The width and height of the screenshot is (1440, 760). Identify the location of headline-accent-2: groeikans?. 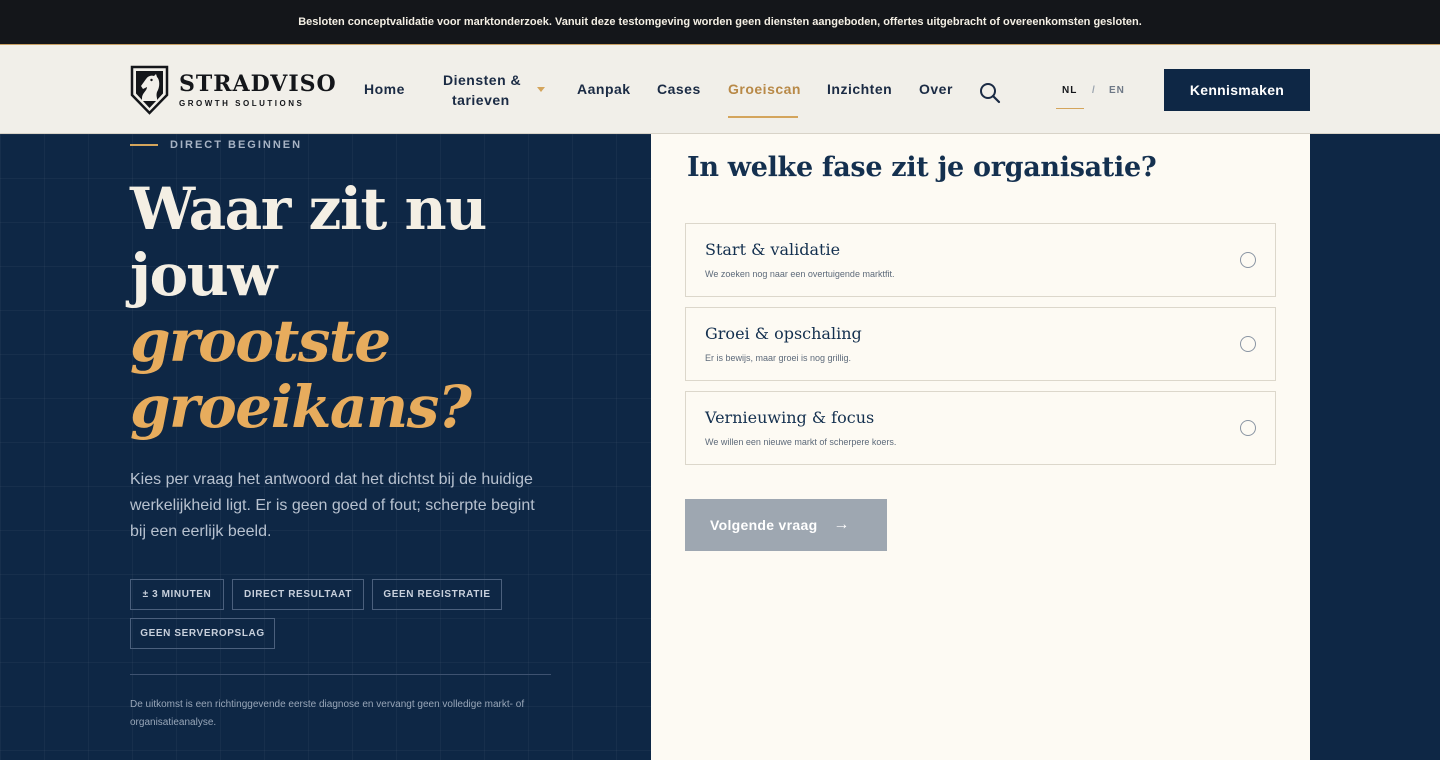
(301, 407).